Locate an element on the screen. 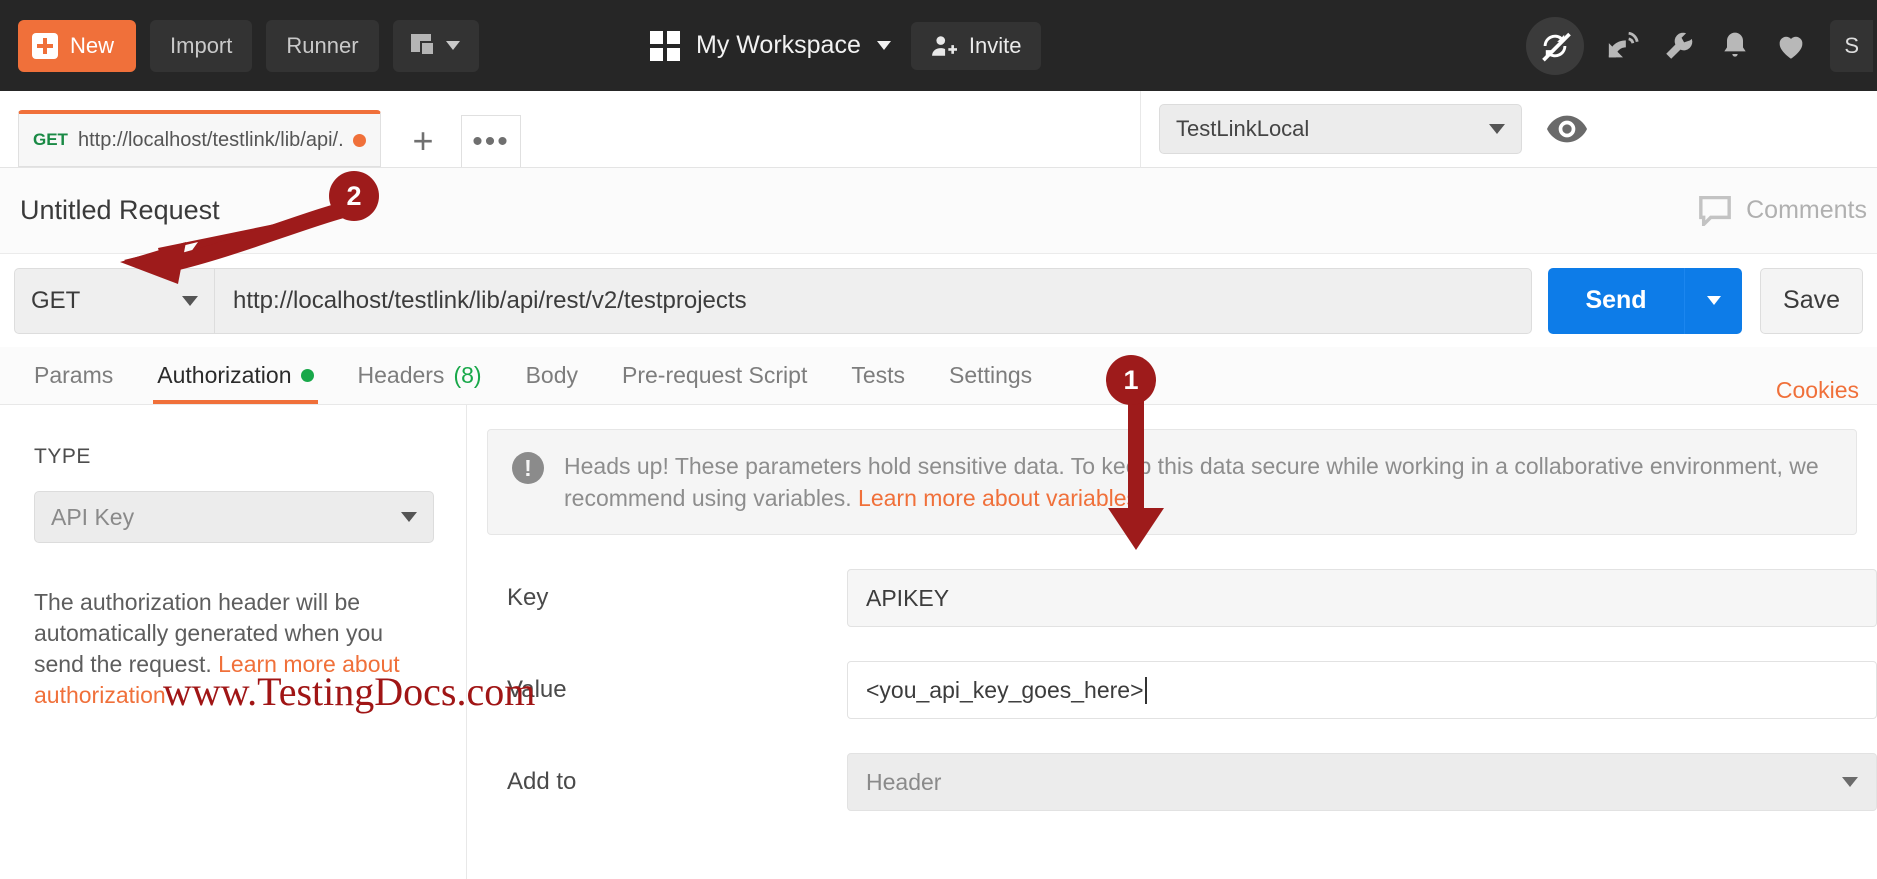  cookies-link: Cookies is located at coordinates (1817, 390).